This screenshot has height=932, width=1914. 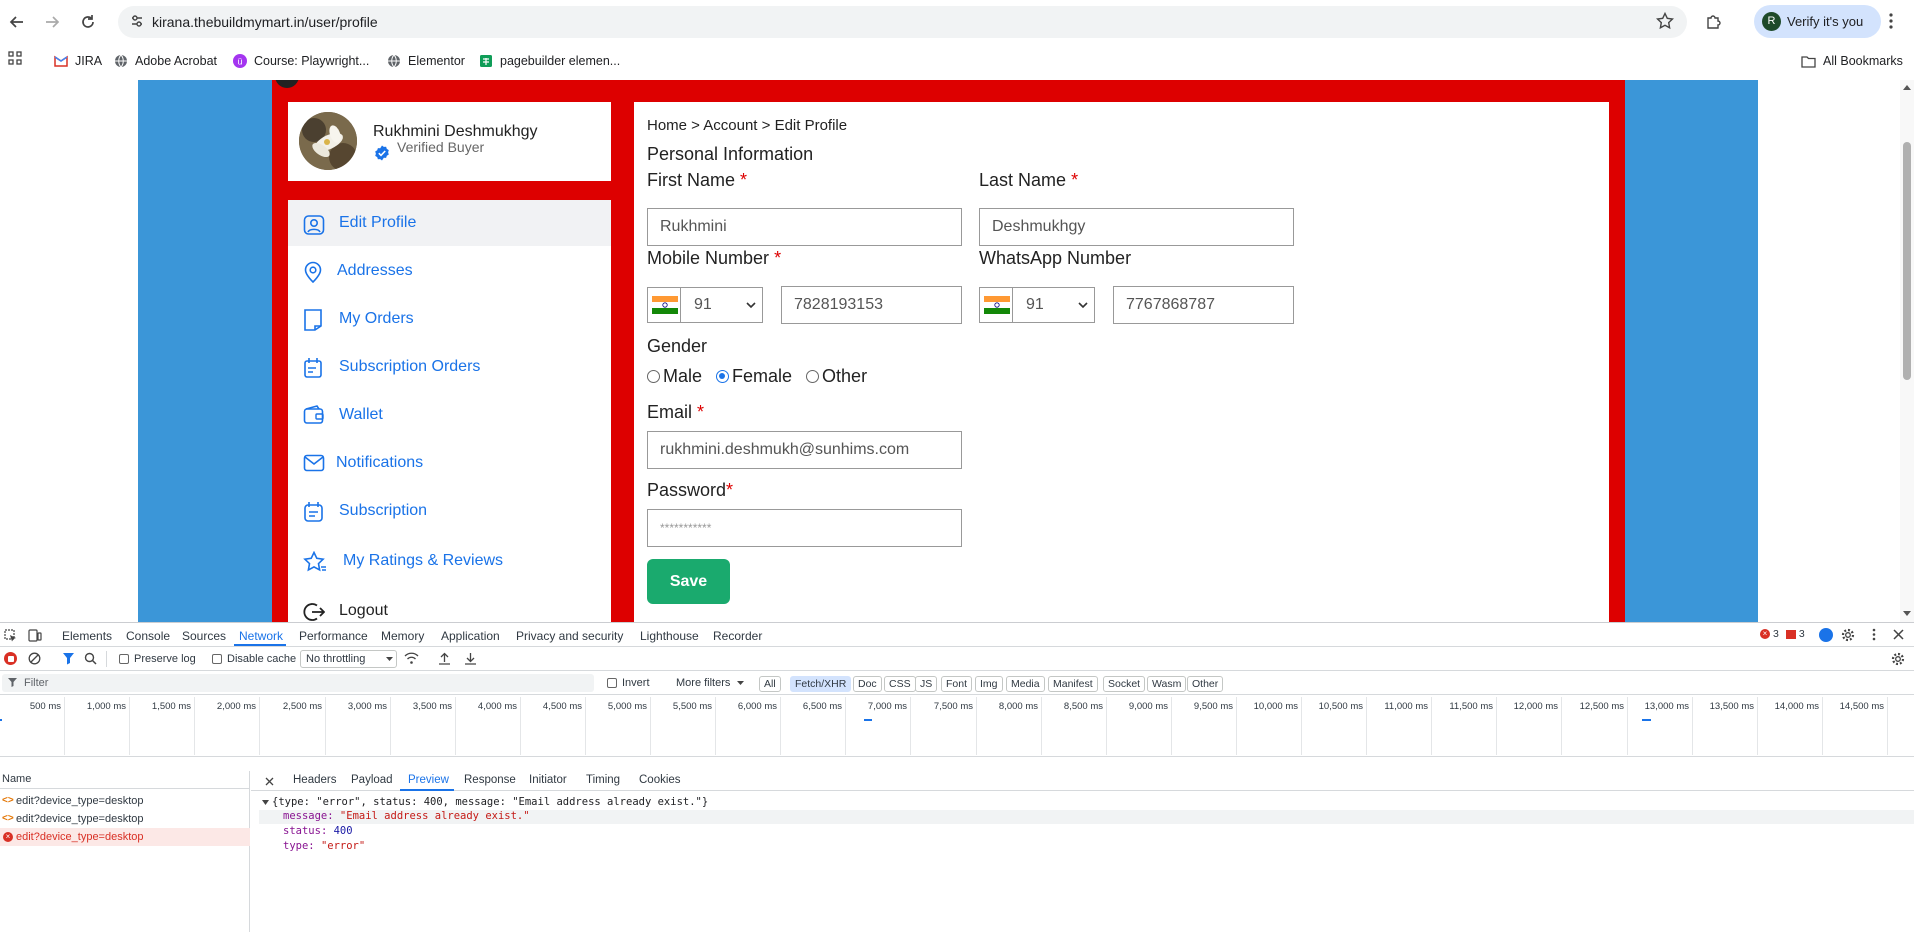 I want to click on gender-female-radio, so click(x=723, y=376).